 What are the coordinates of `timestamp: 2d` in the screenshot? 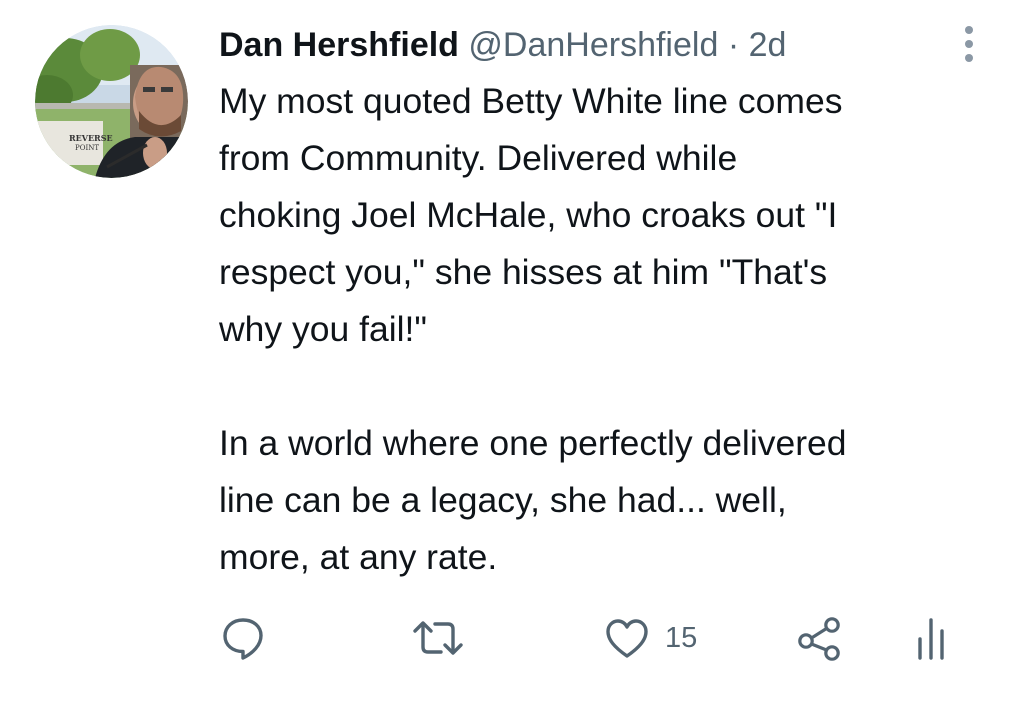 It's located at (768, 45).